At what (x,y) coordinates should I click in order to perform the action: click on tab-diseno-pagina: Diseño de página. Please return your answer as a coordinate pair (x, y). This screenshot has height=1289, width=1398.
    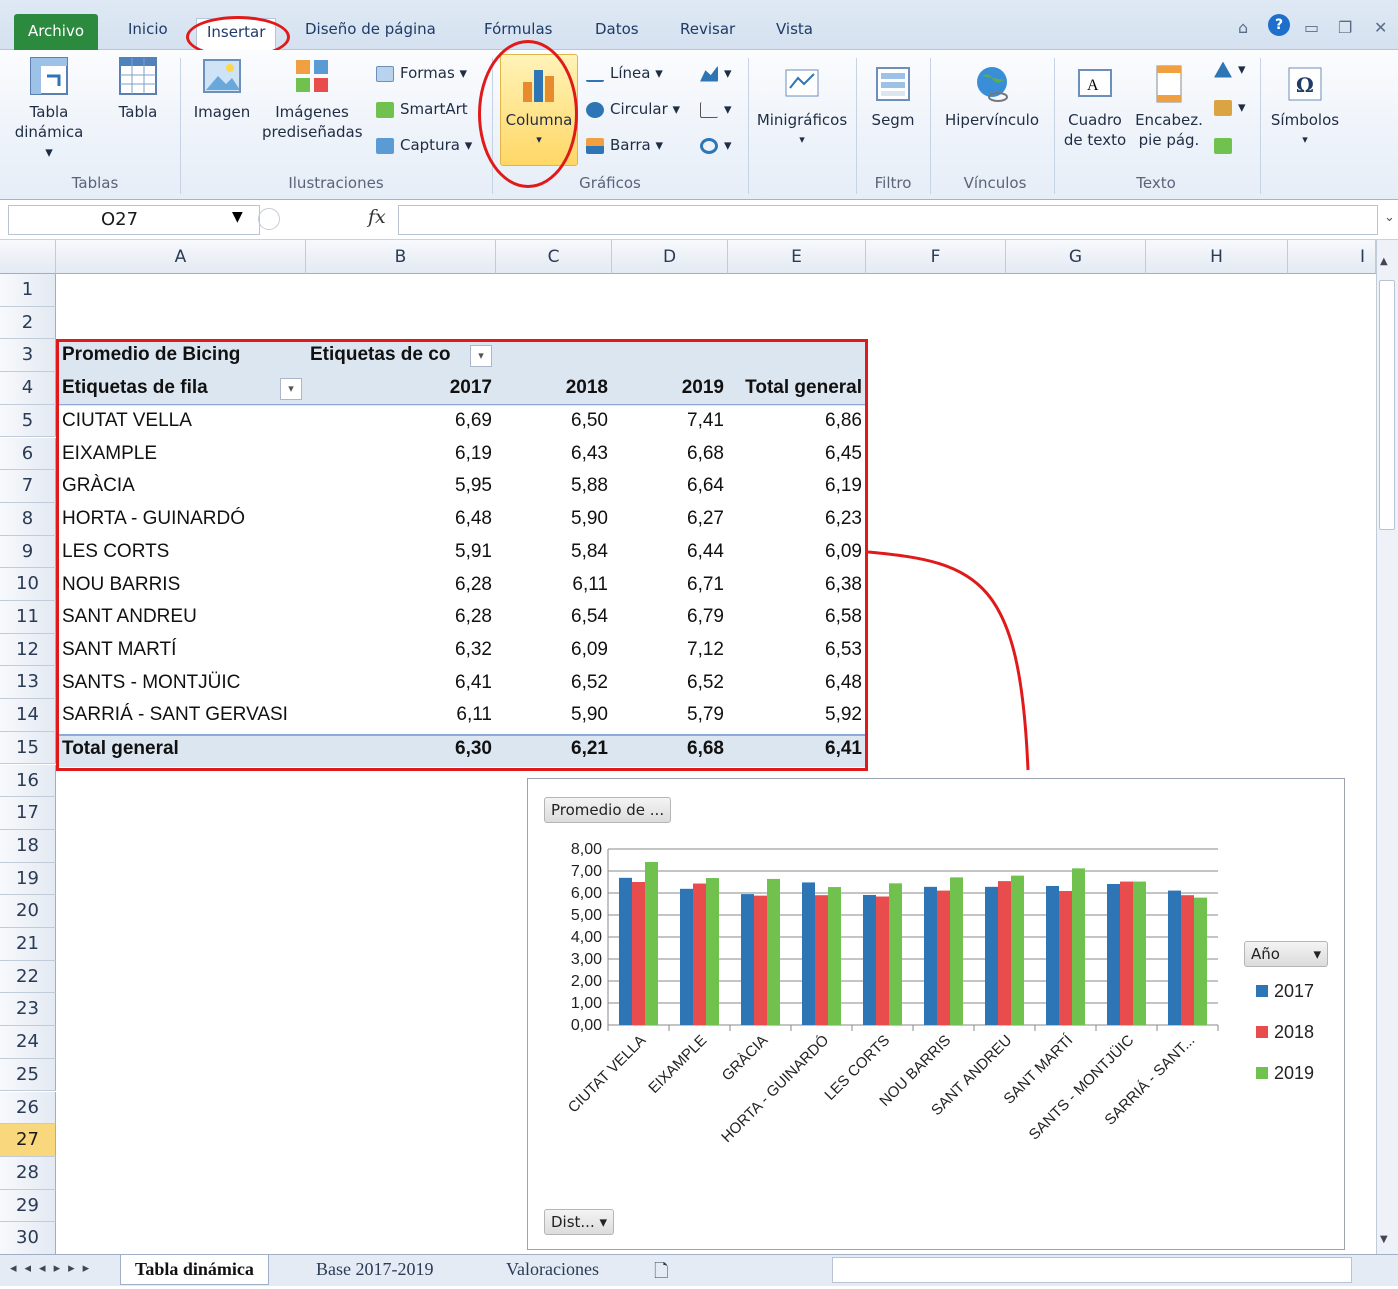
    Looking at the image, I should click on (370, 29).